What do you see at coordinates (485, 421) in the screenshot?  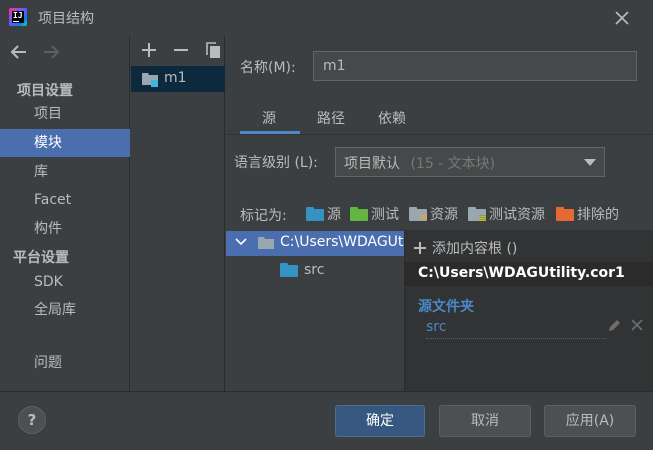 I see `cancel-button: 取消` at bounding box center [485, 421].